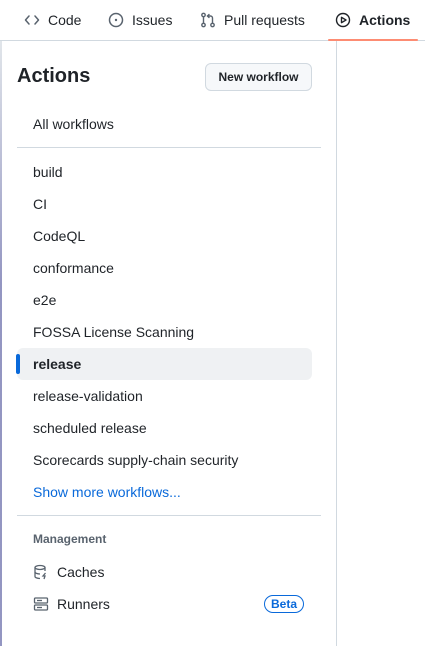  Describe the element at coordinates (65, 20) in the screenshot. I see `tab-code-label: Code` at that location.